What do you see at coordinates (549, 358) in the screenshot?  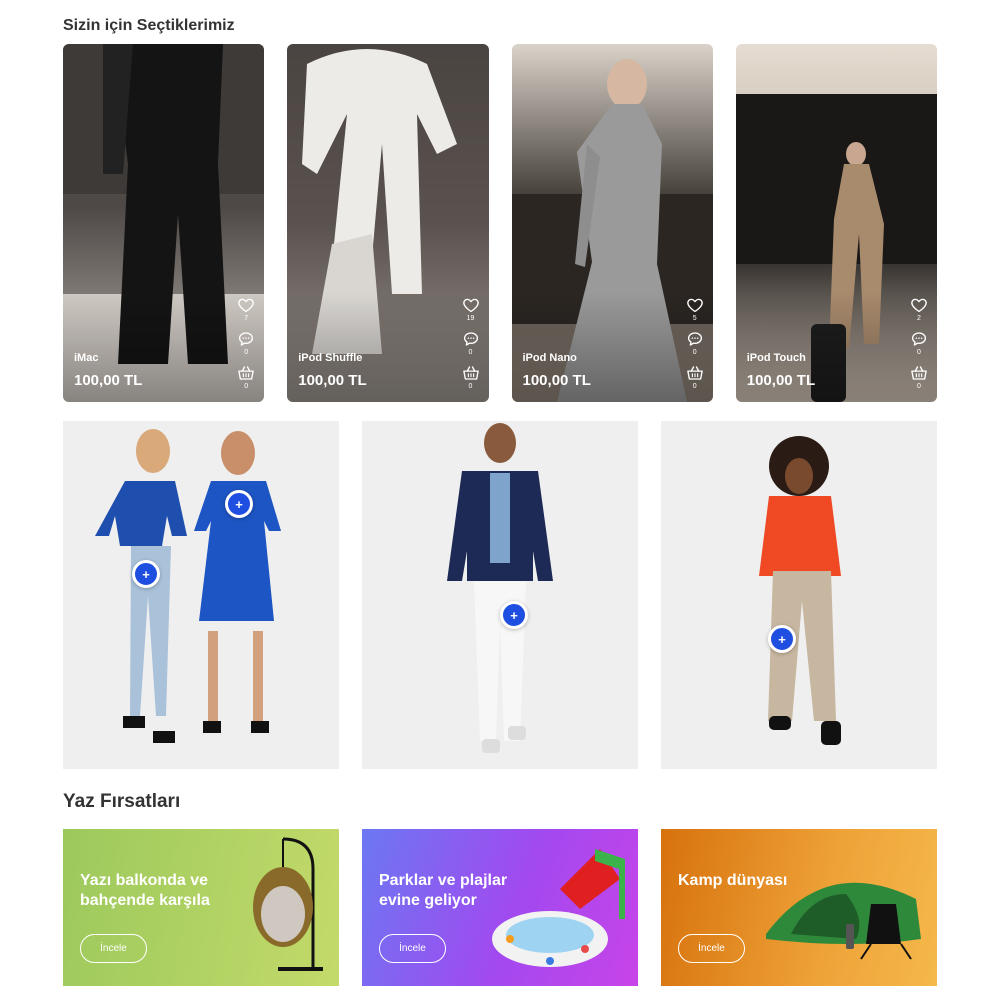 I see `product-name: iPod Nano` at bounding box center [549, 358].